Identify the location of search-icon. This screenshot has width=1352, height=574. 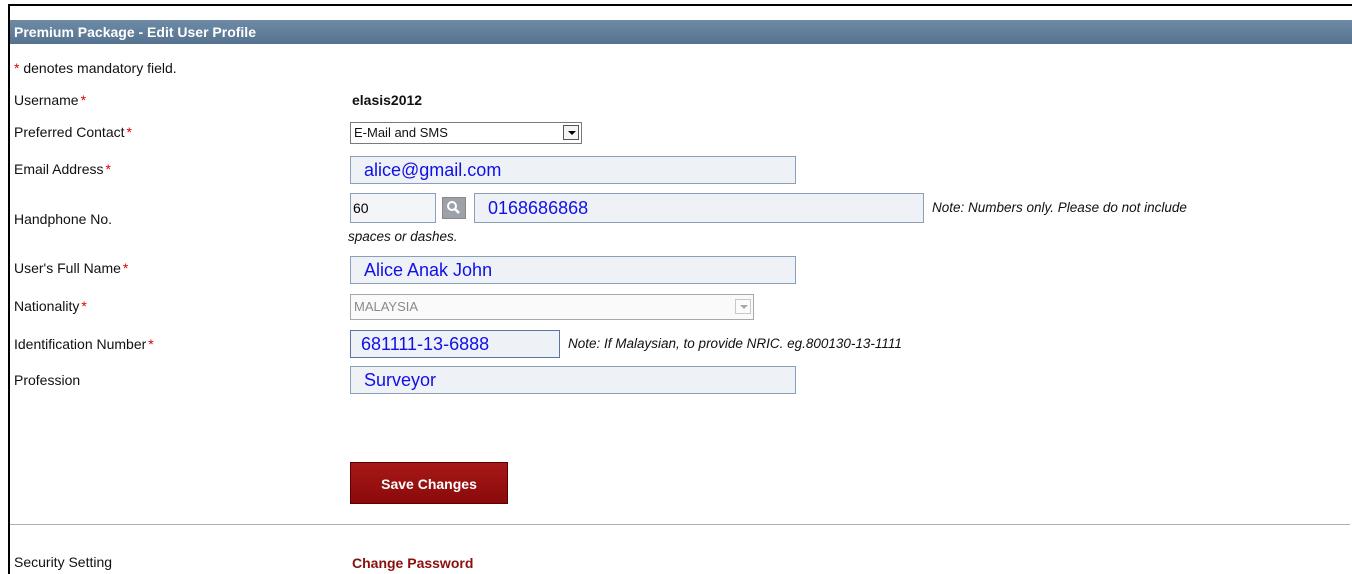
(454, 208).